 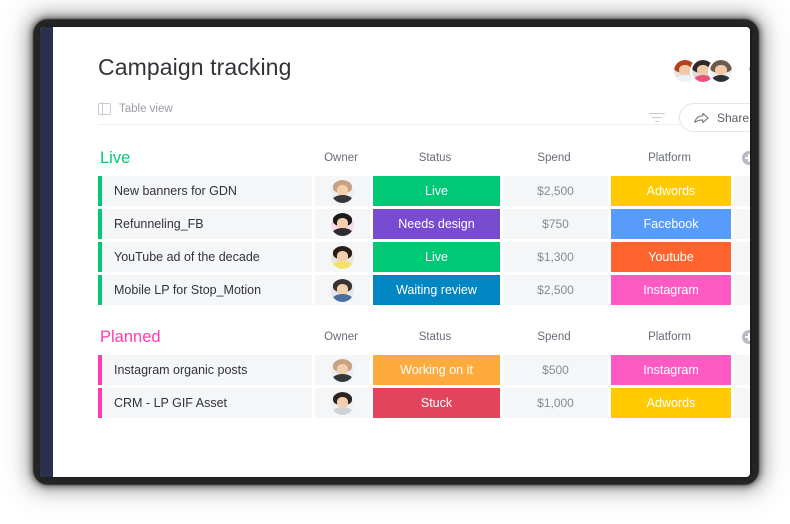 I want to click on left-nav-rail, so click(x=46, y=252).